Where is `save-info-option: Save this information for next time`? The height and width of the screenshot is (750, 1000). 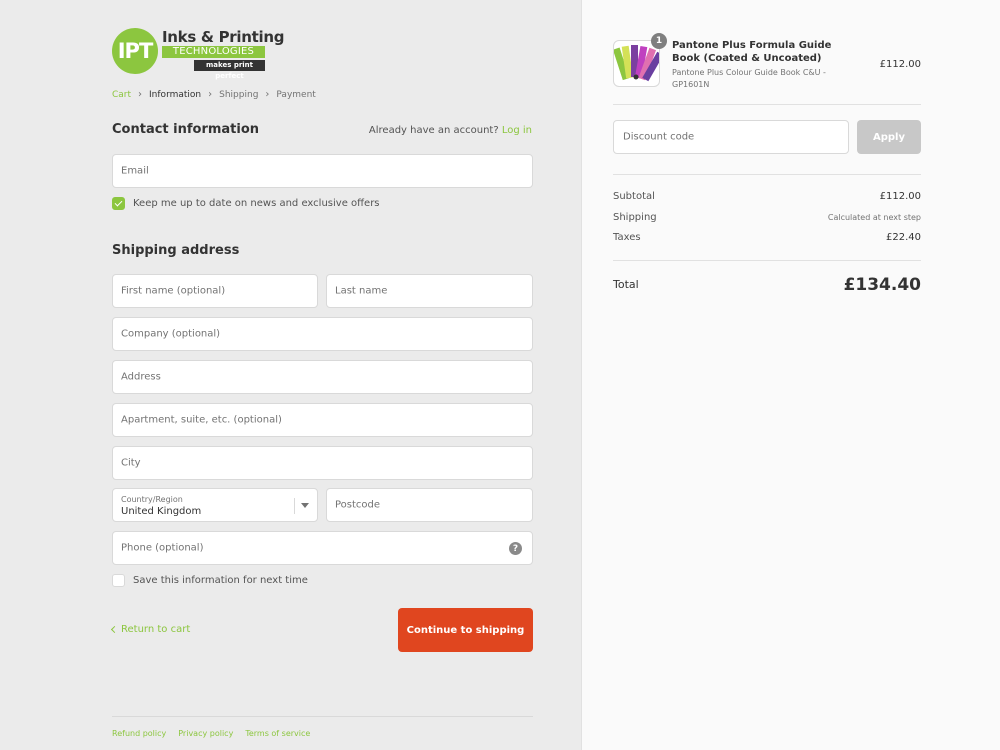
save-info-option: Save this information for next time is located at coordinates (210, 580).